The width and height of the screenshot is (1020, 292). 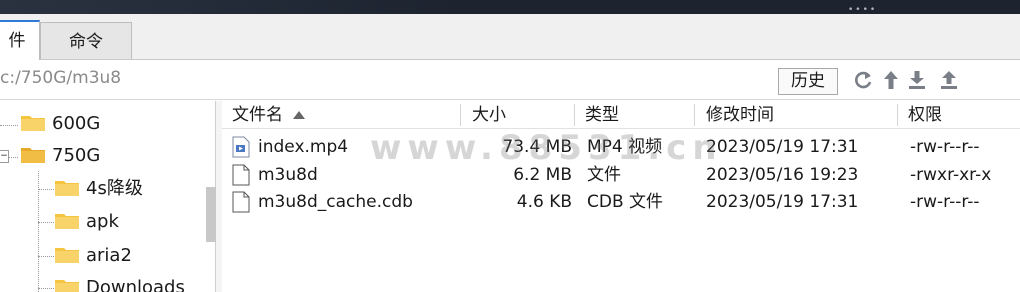 What do you see at coordinates (925, 115) in the screenshot?
I see `column-header-permissions: 权限` at bounding box center [925, 115].